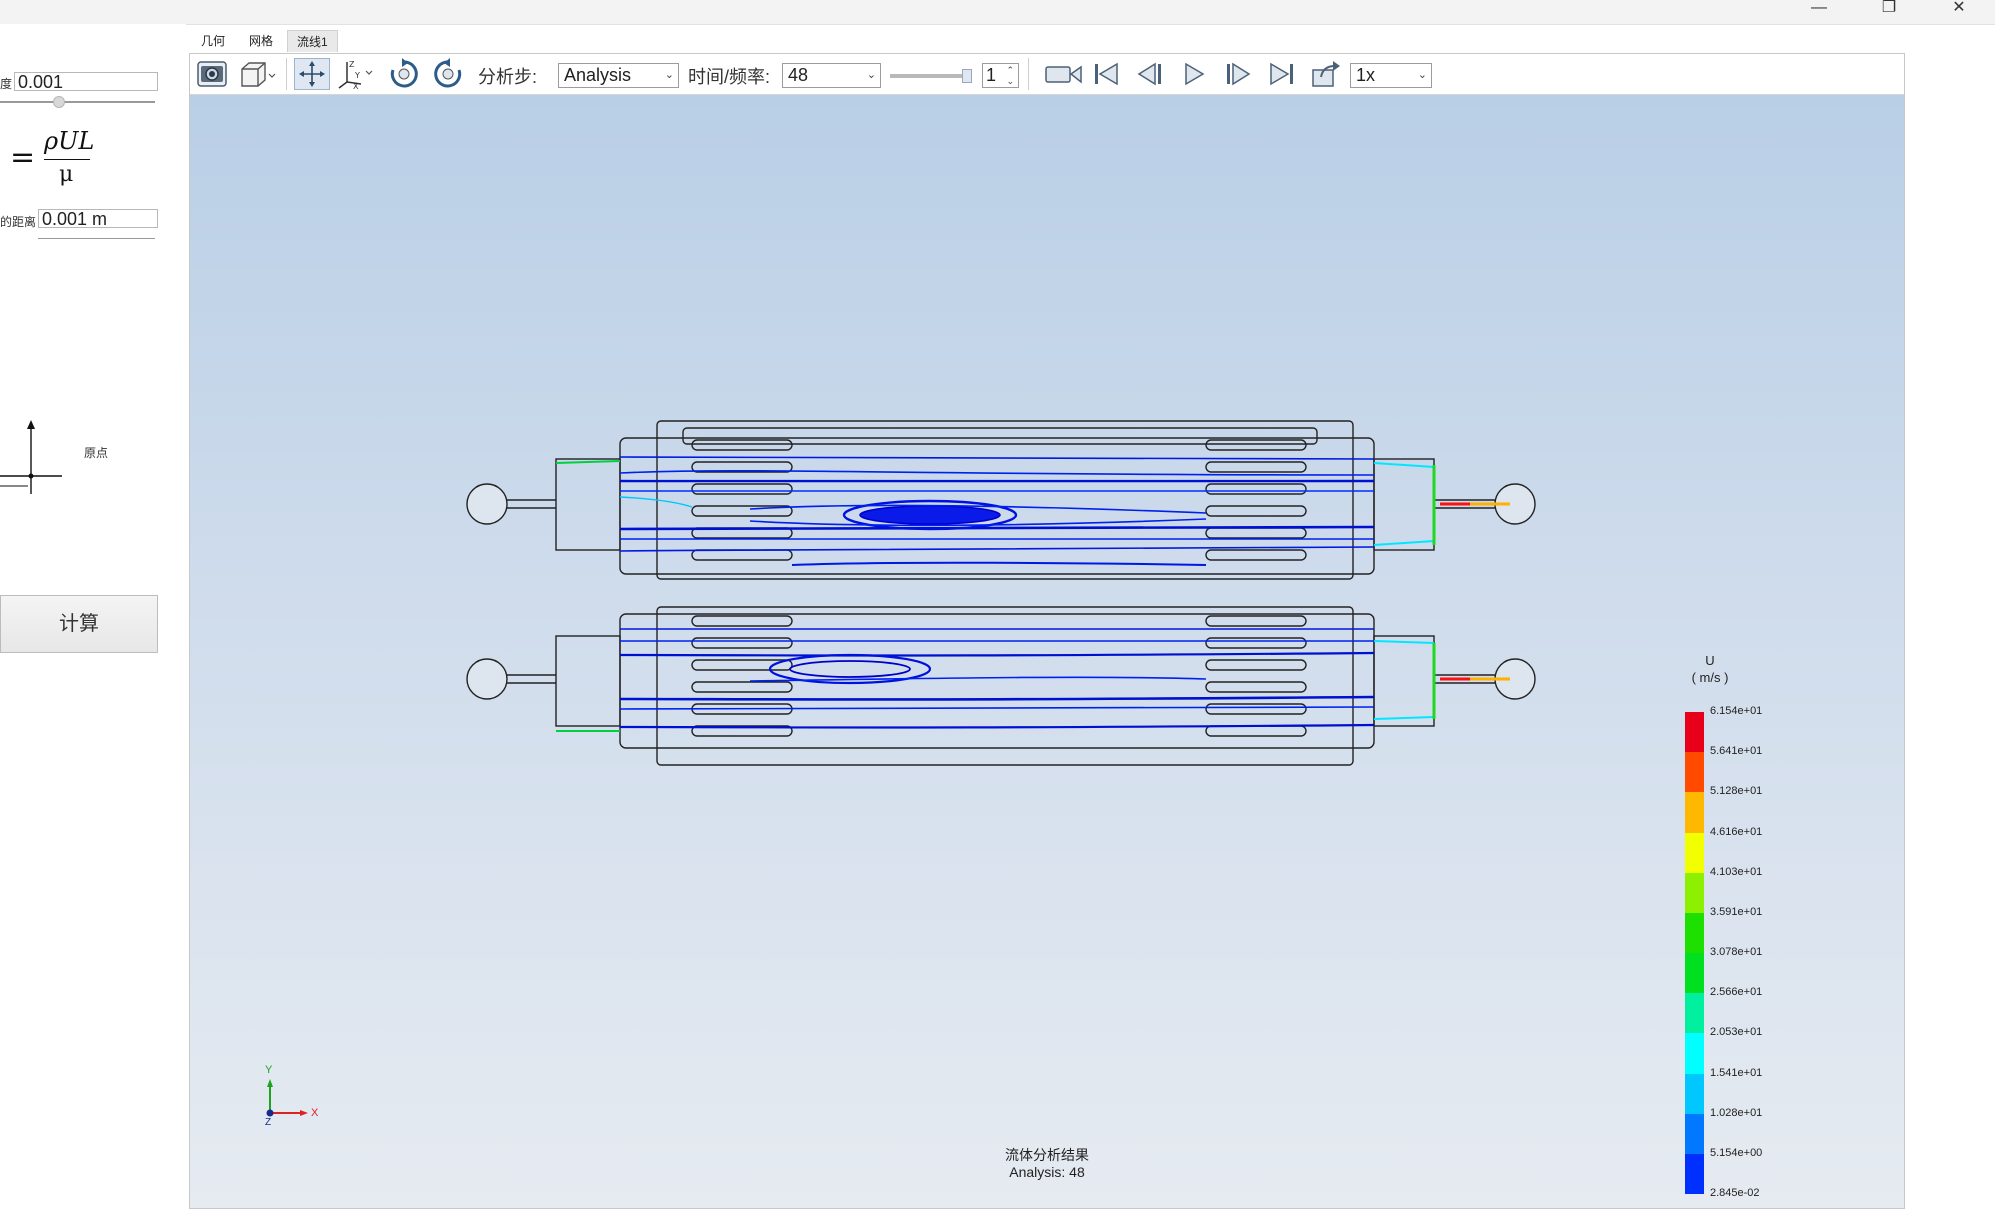 This screenshot has width=1995, height=1223. Describe the element at coordinates (77, 102) in the screenshot. I see `density-slider-track` at that location.